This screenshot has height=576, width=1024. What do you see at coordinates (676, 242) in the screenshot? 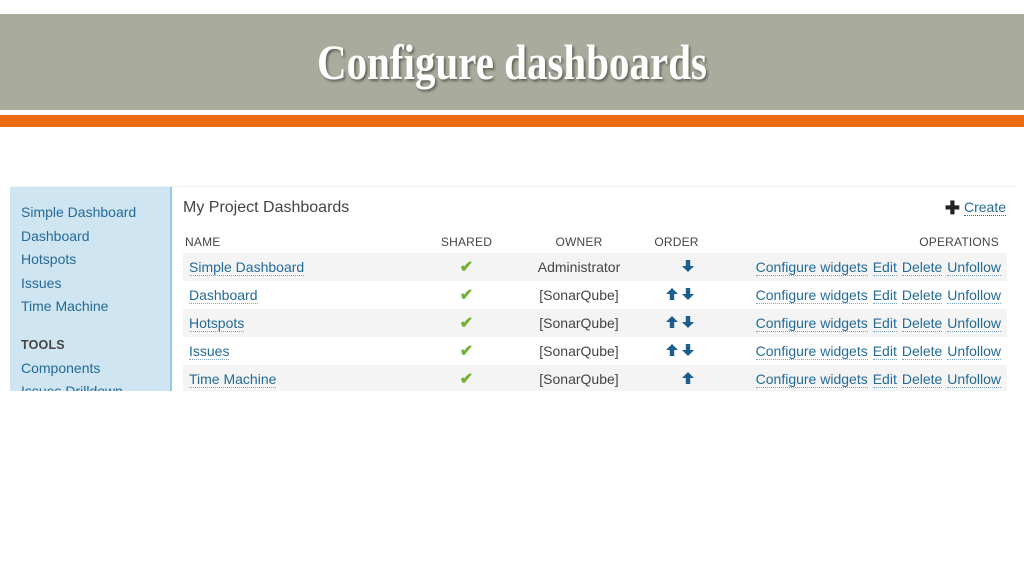
I see `header-order: ORDER` at bounding box center [676, 242].